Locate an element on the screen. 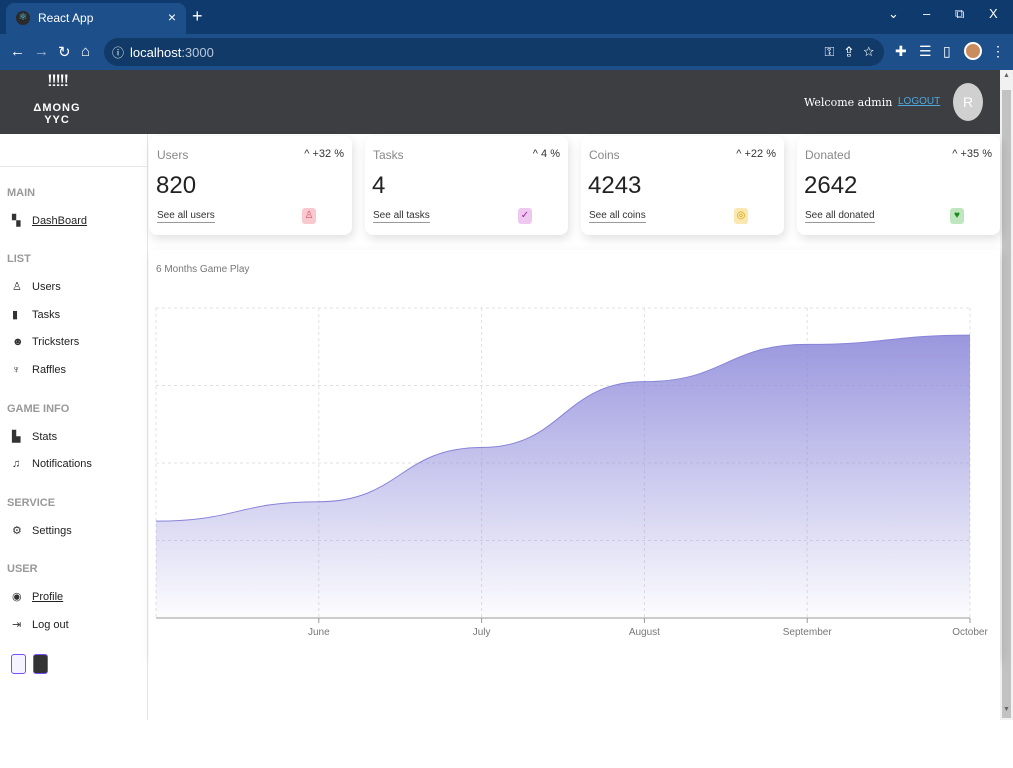 The image size is (1013, 768). sidebar-item-notifications: ♫ Notifications is located at coordinates (52, 464).